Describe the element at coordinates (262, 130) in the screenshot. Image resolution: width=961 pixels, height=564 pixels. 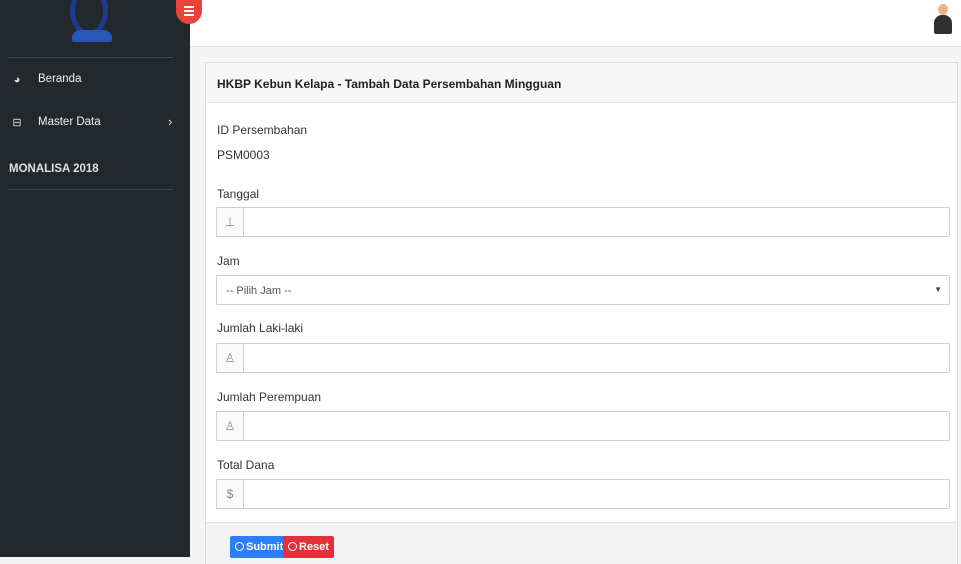
I see `id-persembahan-label: ID Persembahan` at that location.